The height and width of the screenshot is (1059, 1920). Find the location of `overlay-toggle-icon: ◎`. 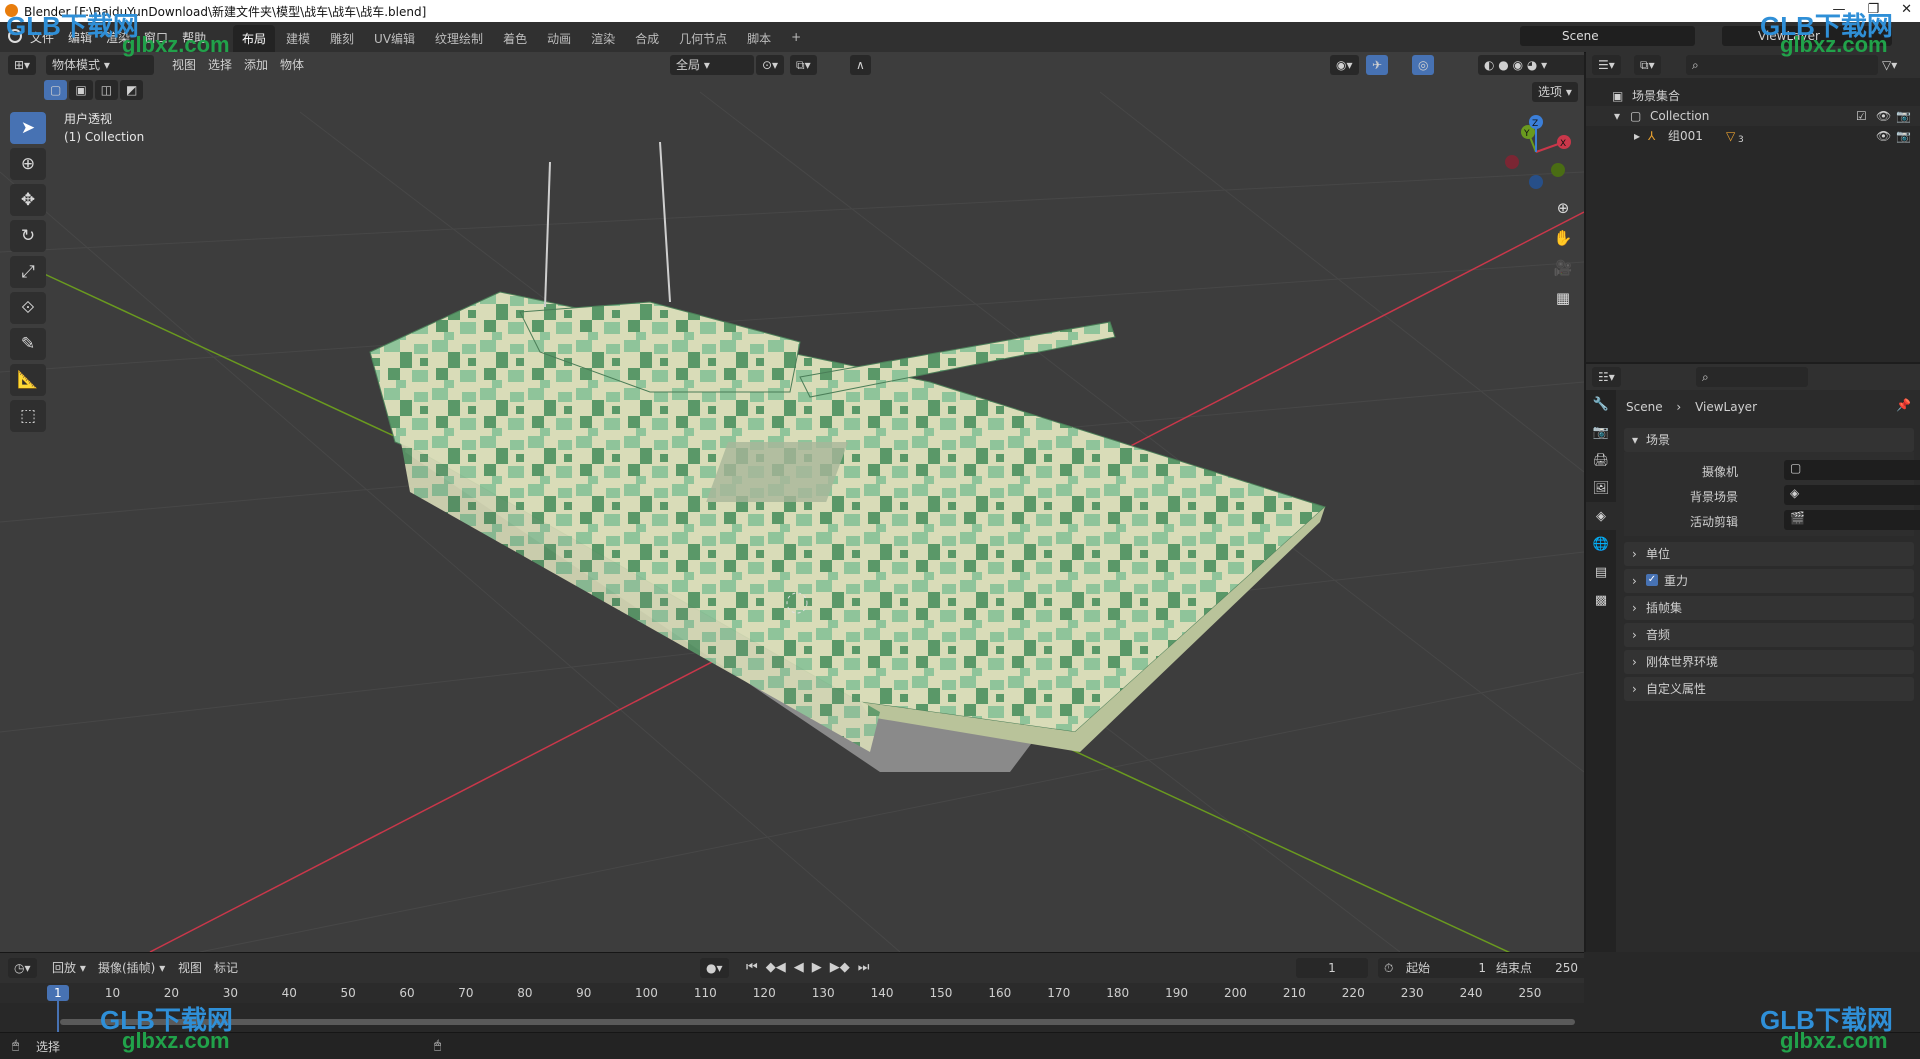

overlay-toggle-icon: ◎ is located at coordinates (1423, 65).